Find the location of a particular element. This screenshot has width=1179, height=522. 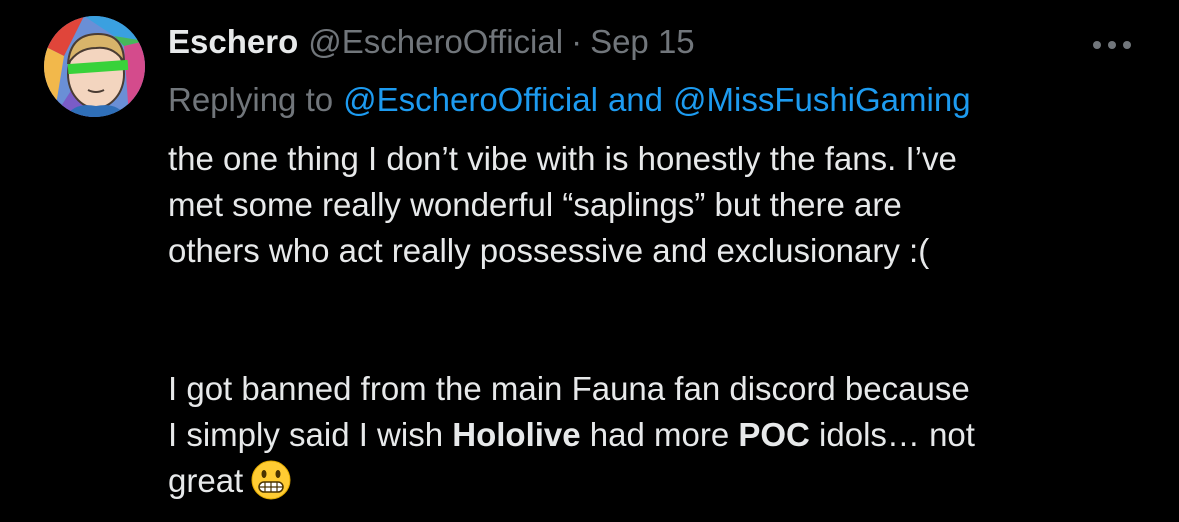

tweet-date: Sep 15 is located at coordinates (642, 42).